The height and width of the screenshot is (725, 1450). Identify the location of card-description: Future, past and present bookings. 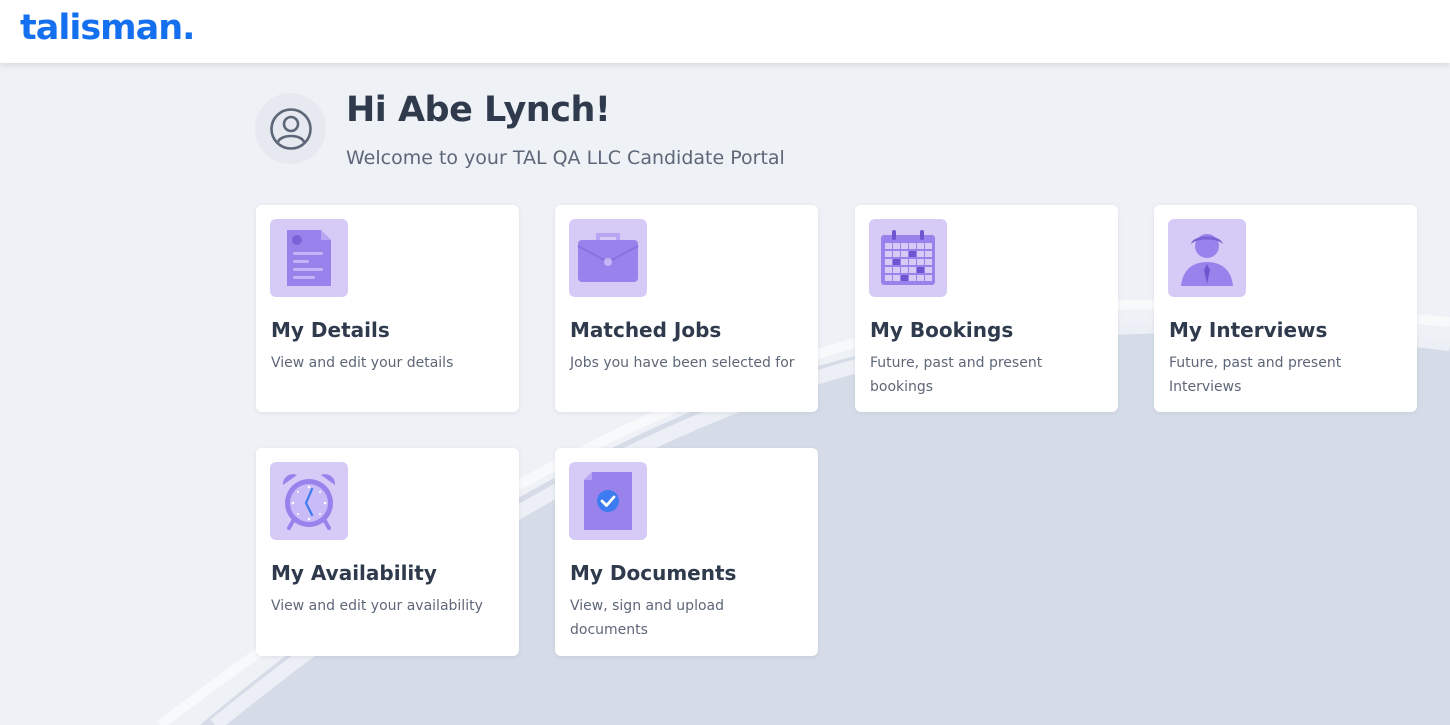
(956, 375).